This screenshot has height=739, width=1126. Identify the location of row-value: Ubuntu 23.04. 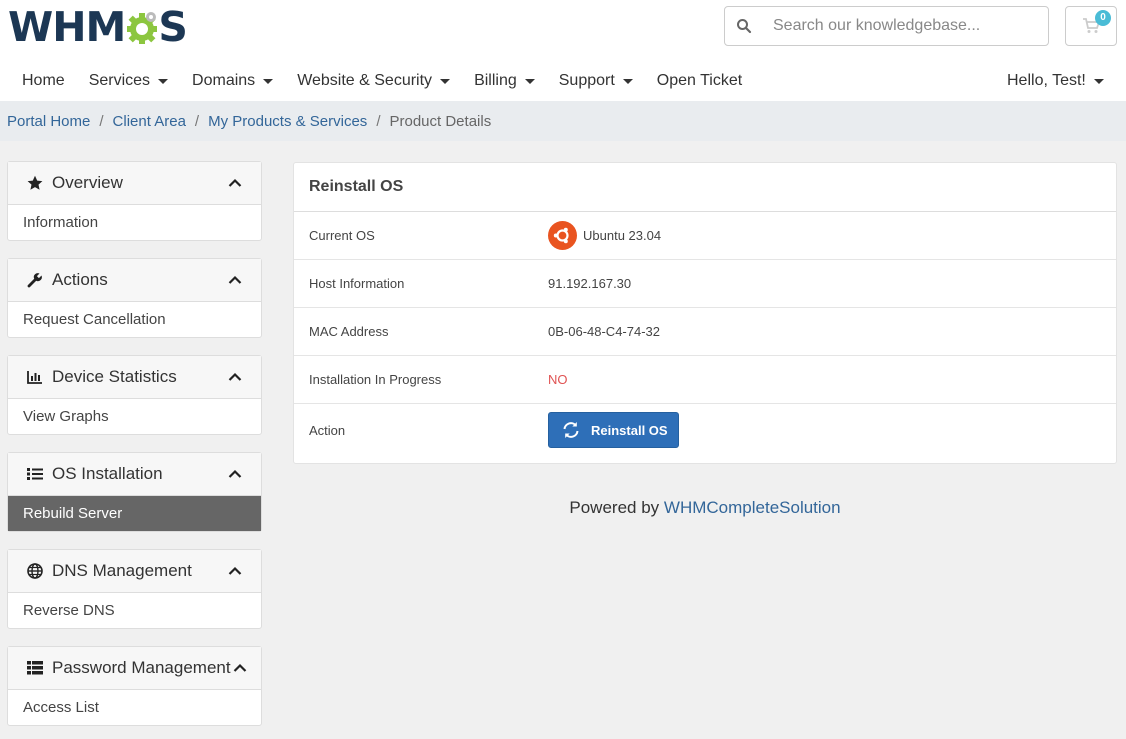
(604, 235).